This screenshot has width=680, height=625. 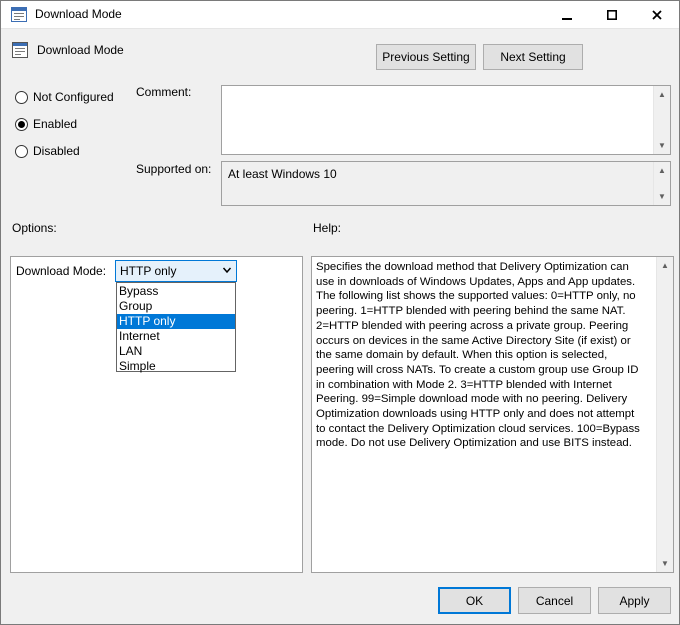 I want to click on apply-button: Apply, so click(x=634, y=600).